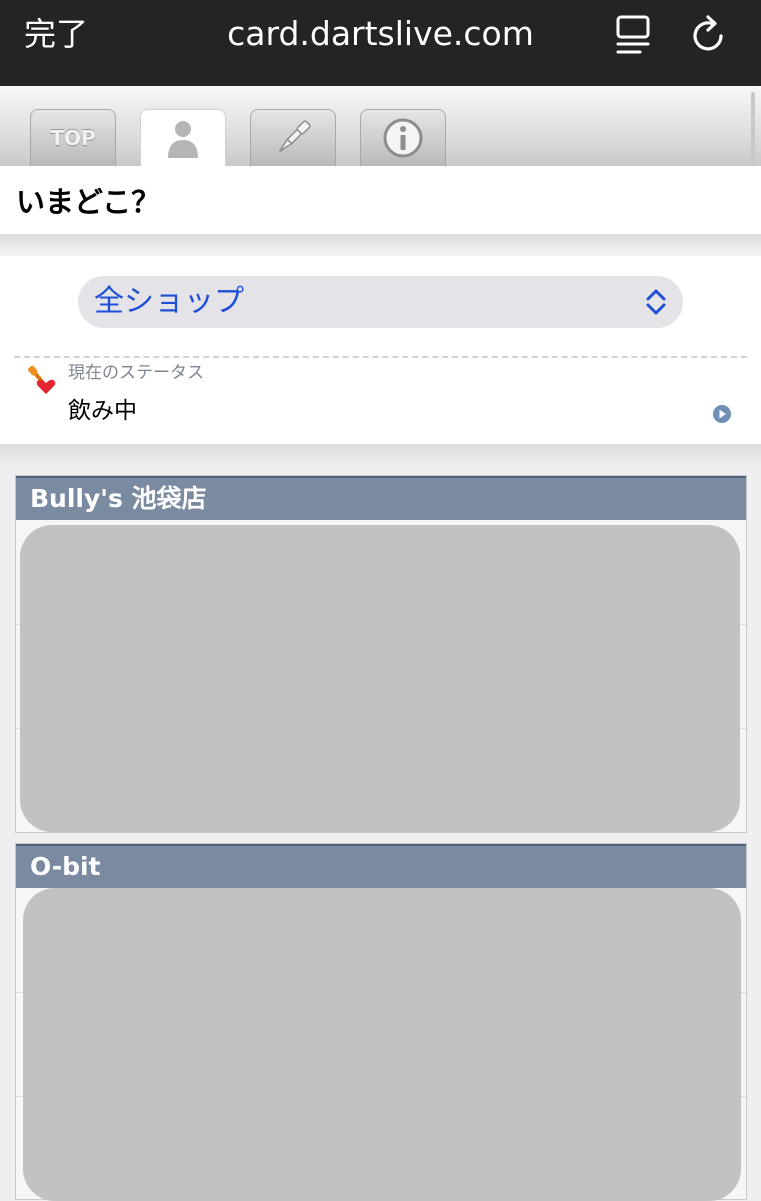 The width and height of the screenshot is (761, 1201). What do you see at coordinates (118, 498) in the screenshot?
I see `shop-name: Bully's 池袋店` at bounding box center [118, 498].